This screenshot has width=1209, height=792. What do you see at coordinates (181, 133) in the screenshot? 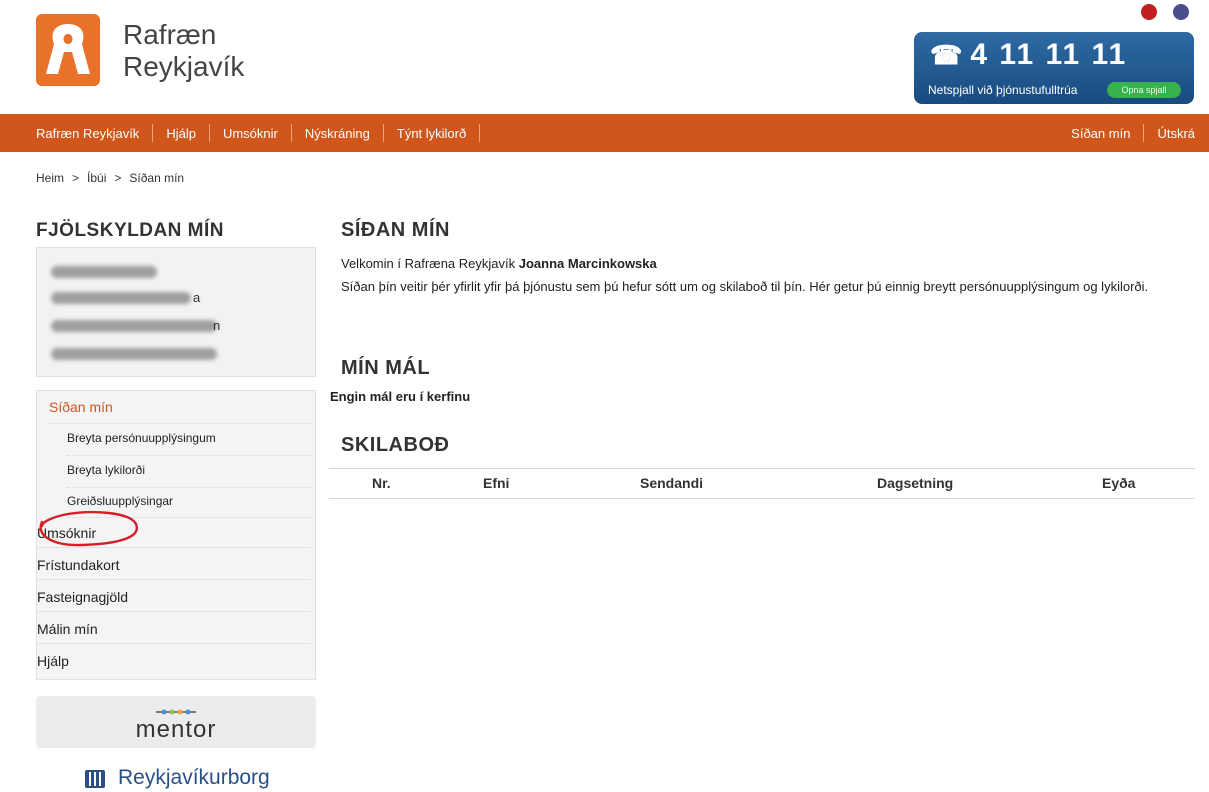
I see `nav-help: Hjálp` at bounding box center [181, 133].